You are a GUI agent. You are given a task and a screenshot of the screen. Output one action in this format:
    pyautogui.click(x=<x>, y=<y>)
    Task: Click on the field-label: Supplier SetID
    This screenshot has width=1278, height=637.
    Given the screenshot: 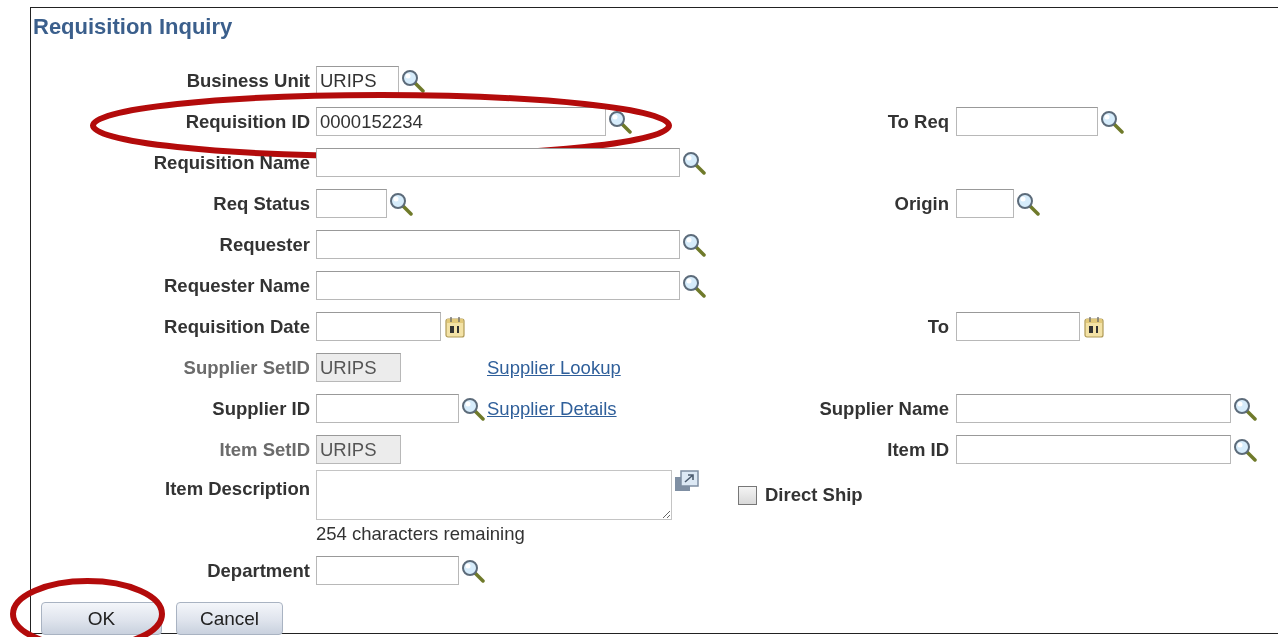 What is the action you would take?
    pyautogui.click(x=246, y=367)
    